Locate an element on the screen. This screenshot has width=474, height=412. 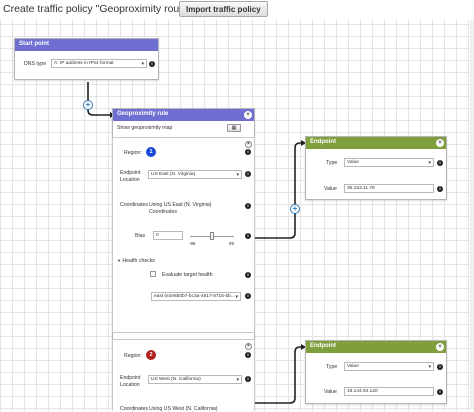
endpoint-2-type-select: Value ▾ is located at coordinates (389, 366).